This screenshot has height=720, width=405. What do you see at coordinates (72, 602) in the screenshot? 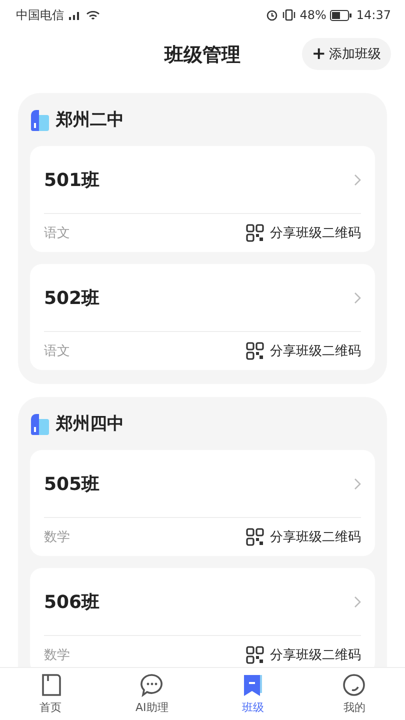
I see `class-name: 506班` at bounding box center [72, 602].